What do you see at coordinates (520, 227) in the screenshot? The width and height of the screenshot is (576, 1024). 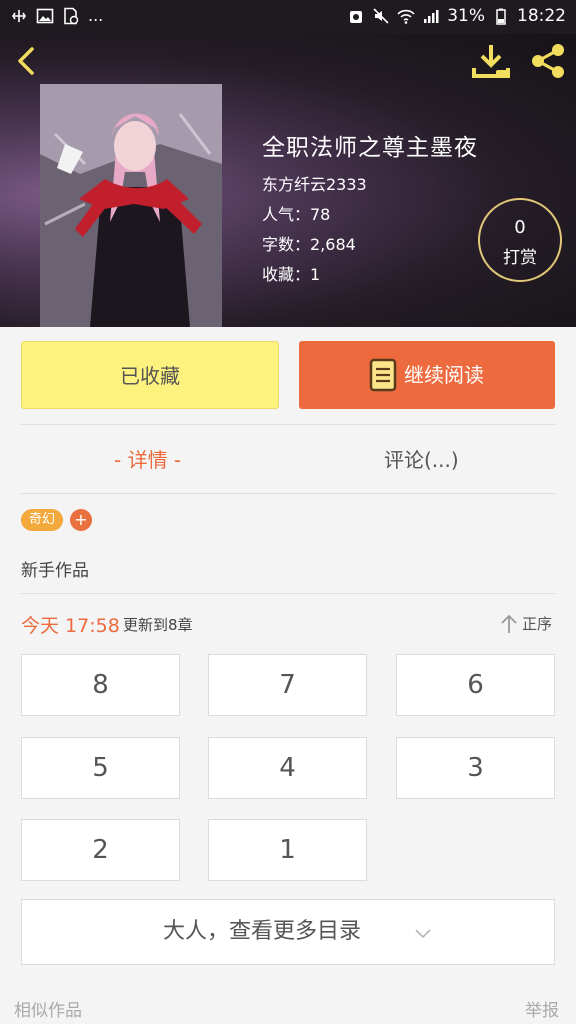 I see `reward-count: 0` at bounding box center [520, 227].